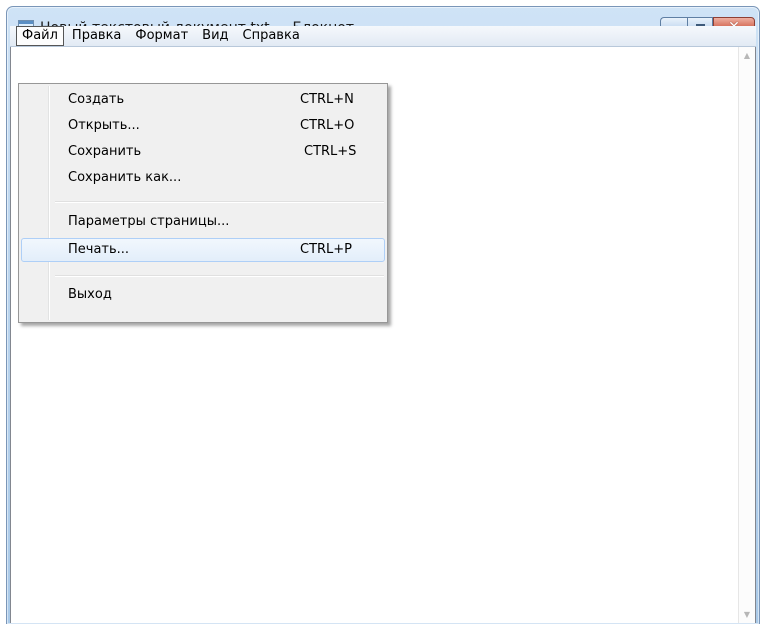 The height and width of the screenshot is (624, 764). I want to click on menu-item-new: Создать CTRL+N, so click(203, 100).